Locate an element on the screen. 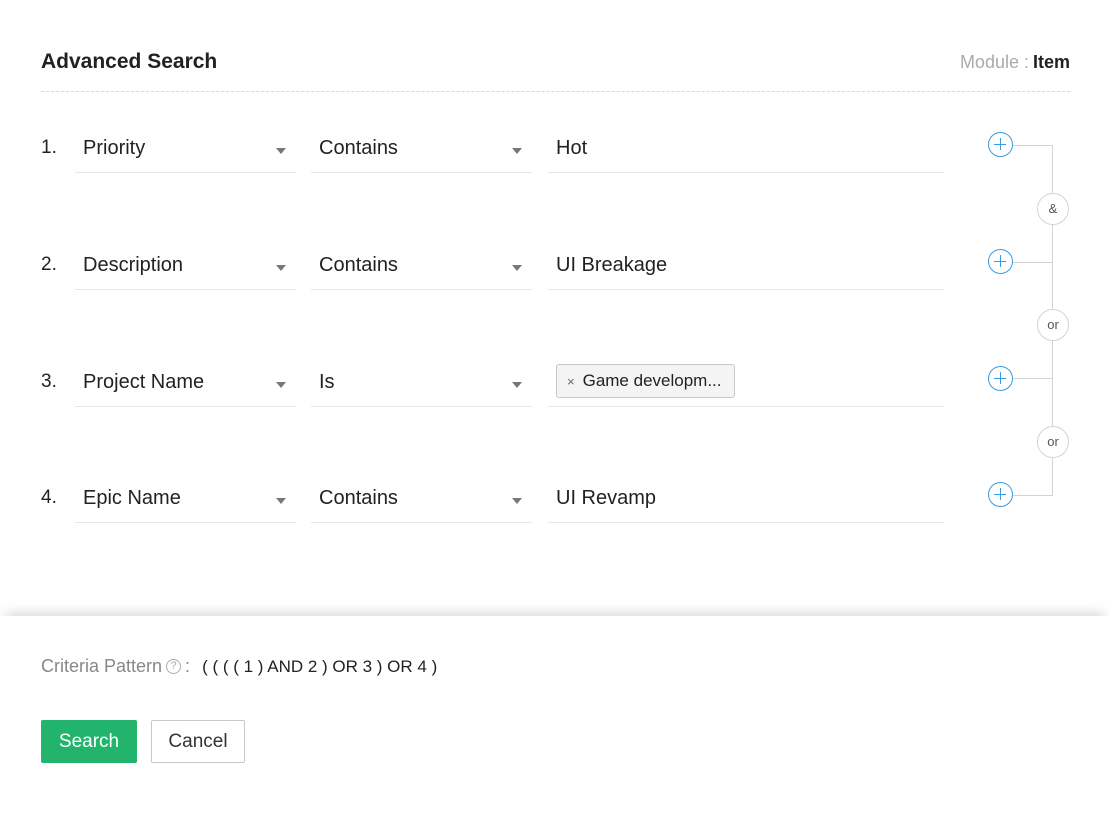  field-select: Project Name is located at coordinates (185, 383).